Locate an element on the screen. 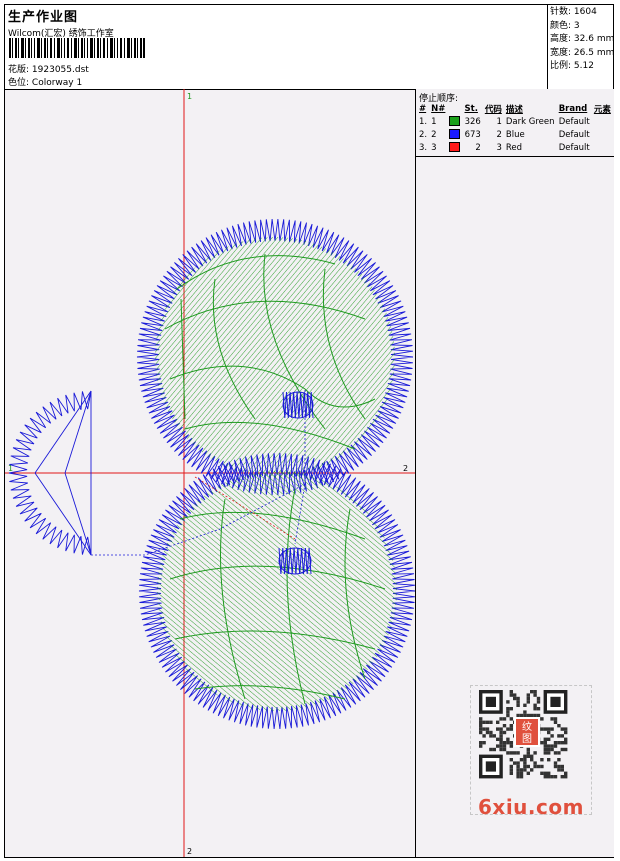 This screenshot has width=620, height=861. table-row: 2. 2 673 2 Blue Default is located at coordinates (515, 134).